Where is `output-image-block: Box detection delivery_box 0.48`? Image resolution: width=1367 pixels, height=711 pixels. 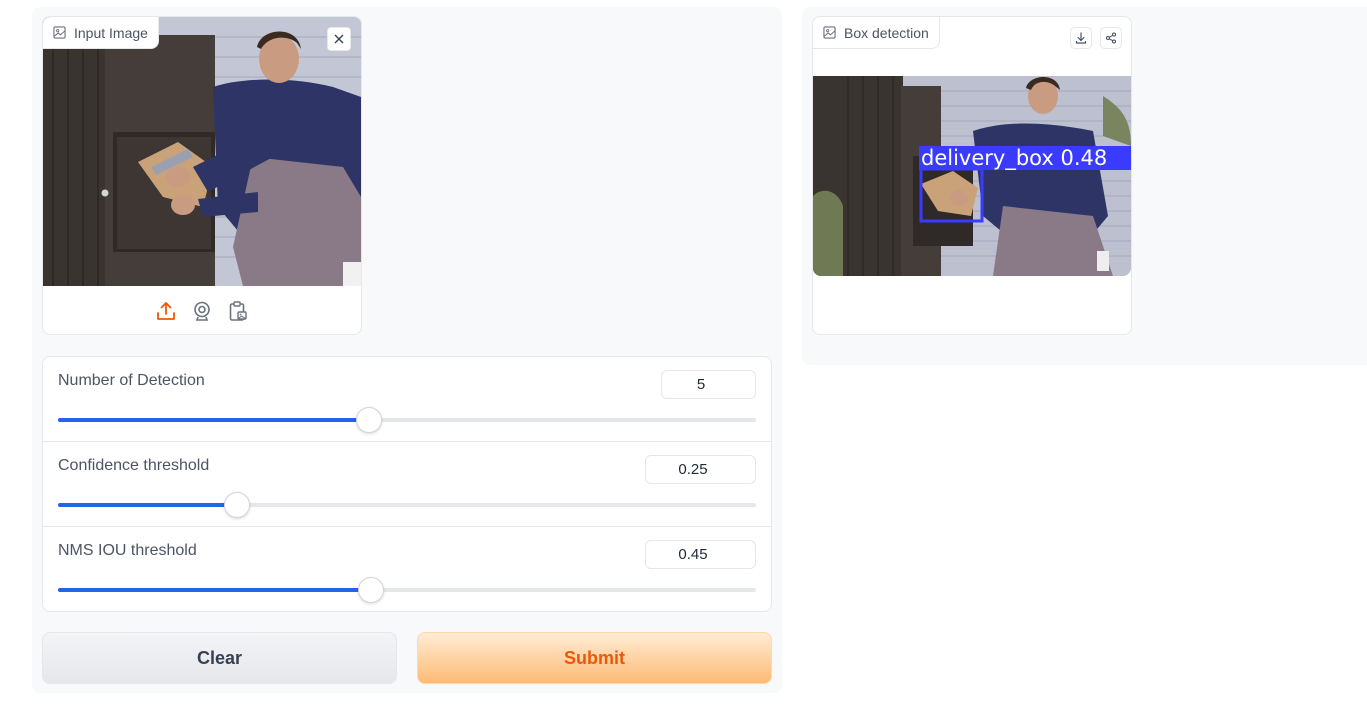
output-image-block: Box detection delivery_box 0.48 is located at coordinates (972, 175).